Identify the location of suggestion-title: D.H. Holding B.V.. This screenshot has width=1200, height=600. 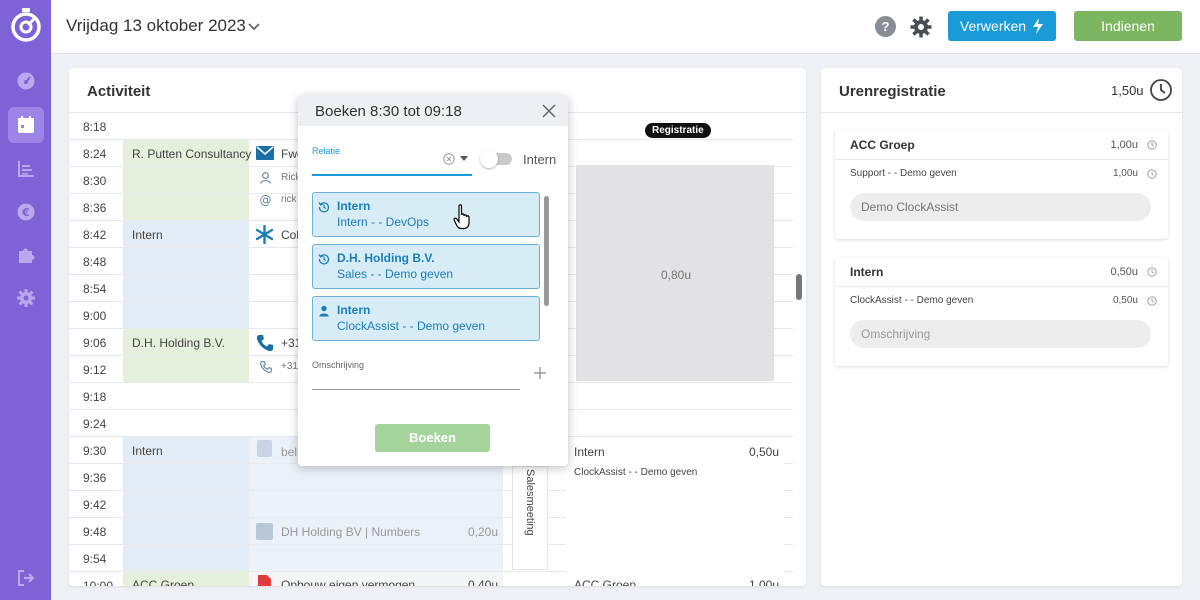
(386, 258).